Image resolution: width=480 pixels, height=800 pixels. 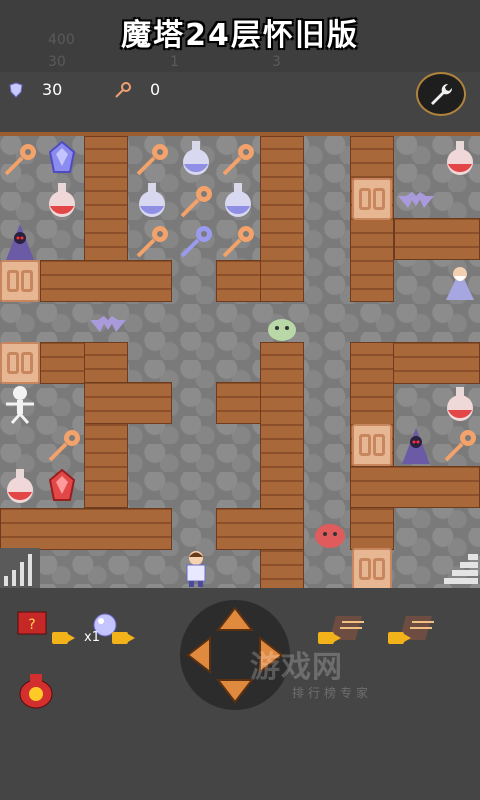 I want to click on shield-icon, so click(x=16, y=89).